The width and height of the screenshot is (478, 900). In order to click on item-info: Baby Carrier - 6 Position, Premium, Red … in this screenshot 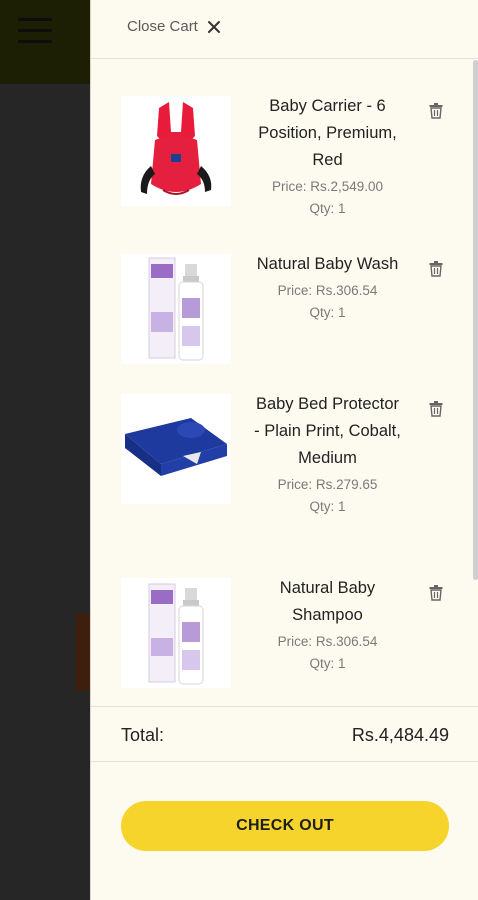, I will do `click(327, 156)`.